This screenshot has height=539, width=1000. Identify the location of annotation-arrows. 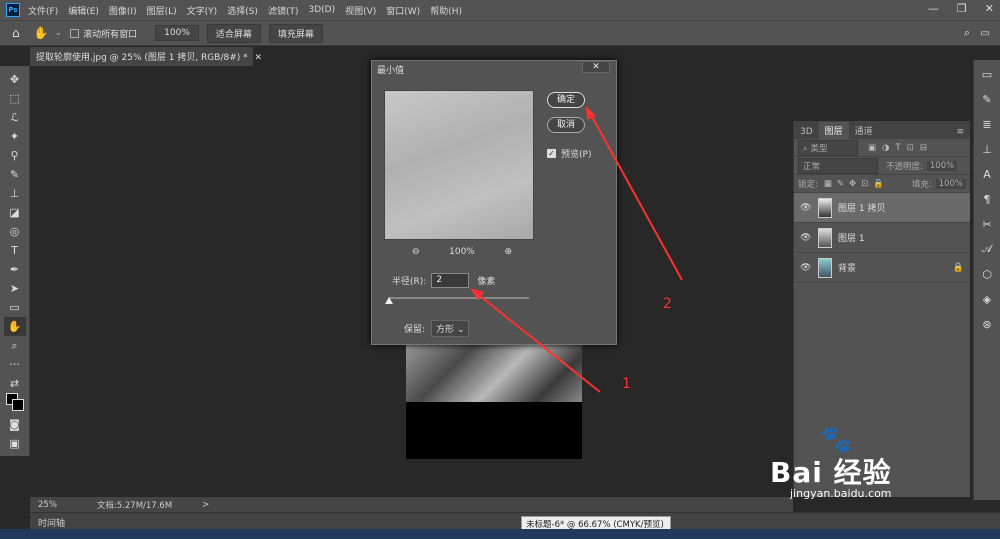
(576, 249).